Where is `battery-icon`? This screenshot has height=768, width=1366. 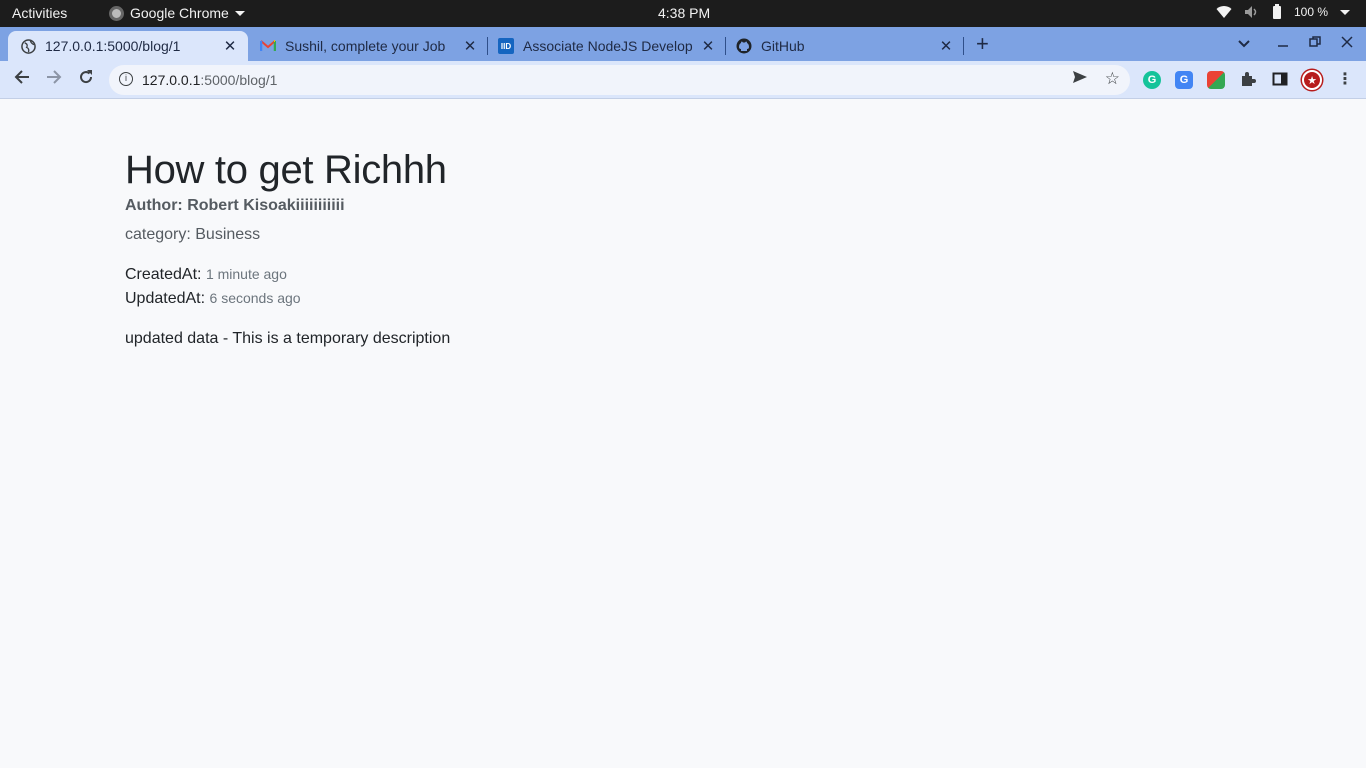
battery-icon is located at coordinates (1276, 11).